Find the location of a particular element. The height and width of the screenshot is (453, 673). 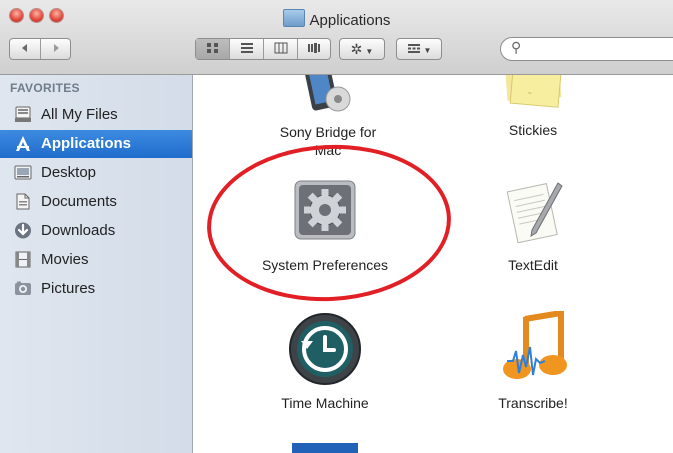

sidebar-item-all-my-files: All My Files is located at coordinates (96, 115).